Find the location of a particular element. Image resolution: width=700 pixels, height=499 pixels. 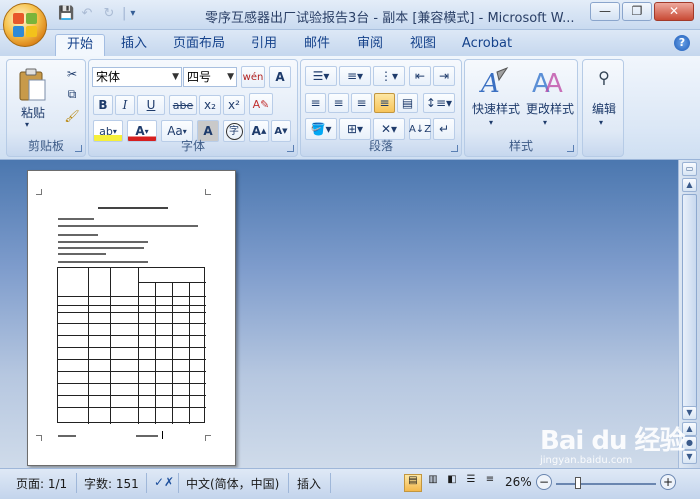

bullets-button: ☰▾ is located at coordinates (321, 76).